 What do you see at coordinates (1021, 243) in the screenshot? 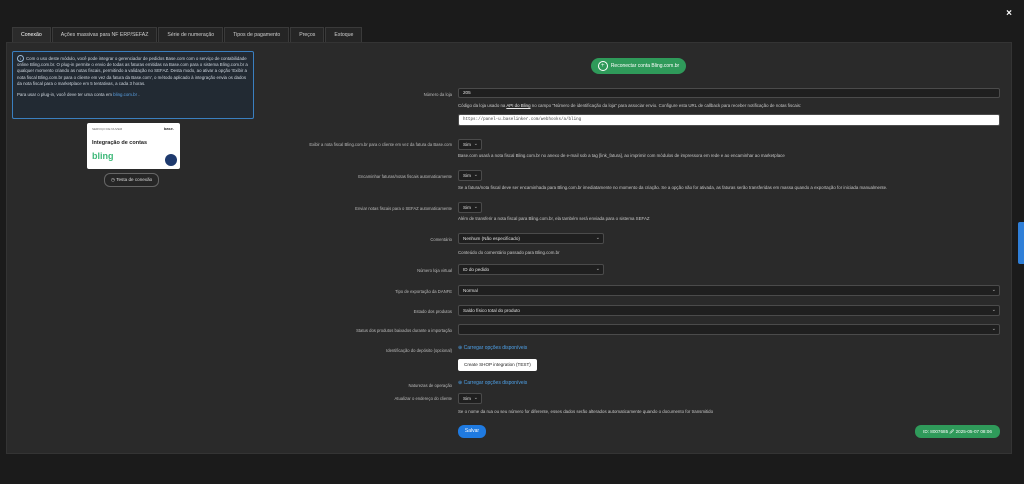
I see `side-feedback-tab` at bounding box center [1021, 243].